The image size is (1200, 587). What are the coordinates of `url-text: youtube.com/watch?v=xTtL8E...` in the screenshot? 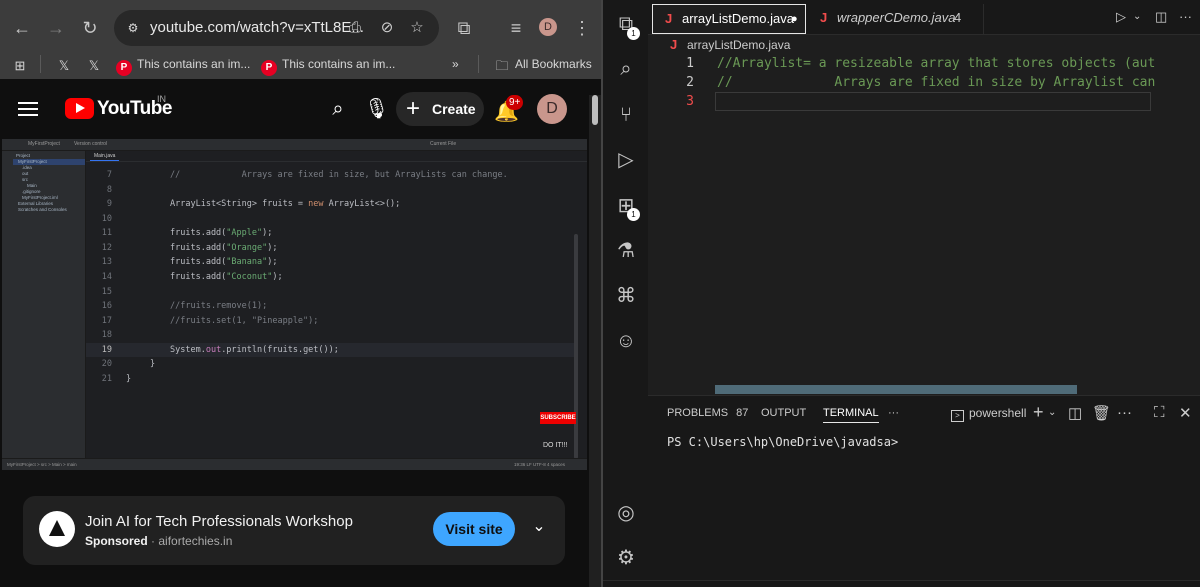 It's located at (257, 27).